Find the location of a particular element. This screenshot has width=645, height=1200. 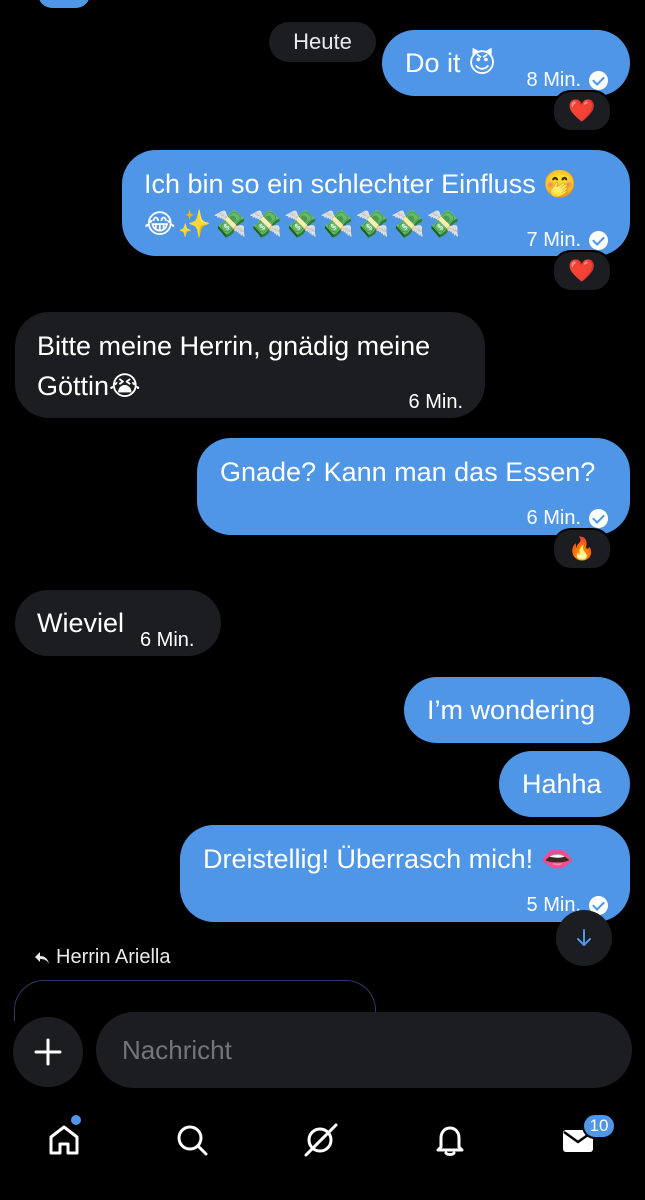

message-bubble-incoming: Wieviel 6 Min. is located at coordinates (118, 623).